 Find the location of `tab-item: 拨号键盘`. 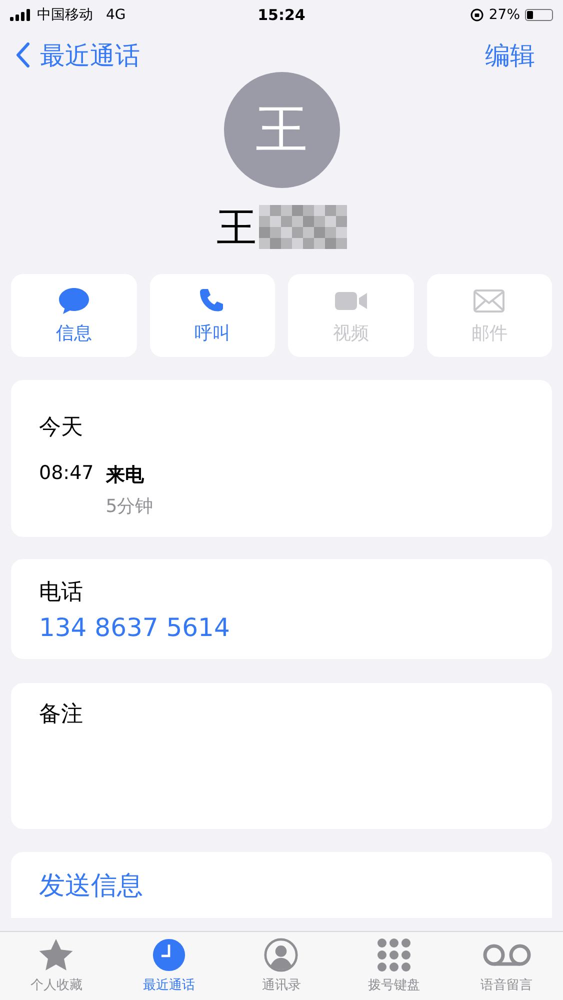

tab-item: 拨号键盘 is located at coordinates (394, 966).